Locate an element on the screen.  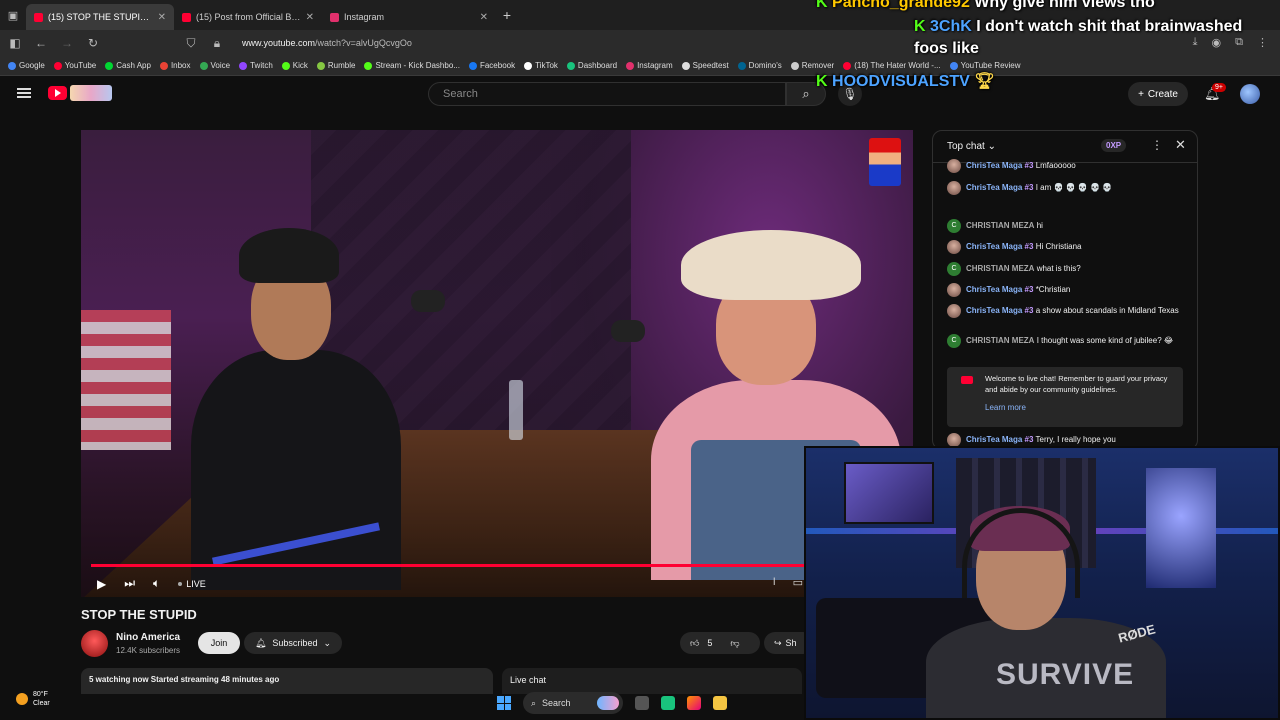
play-icon: ▶ is located at coordinates (101, 584).